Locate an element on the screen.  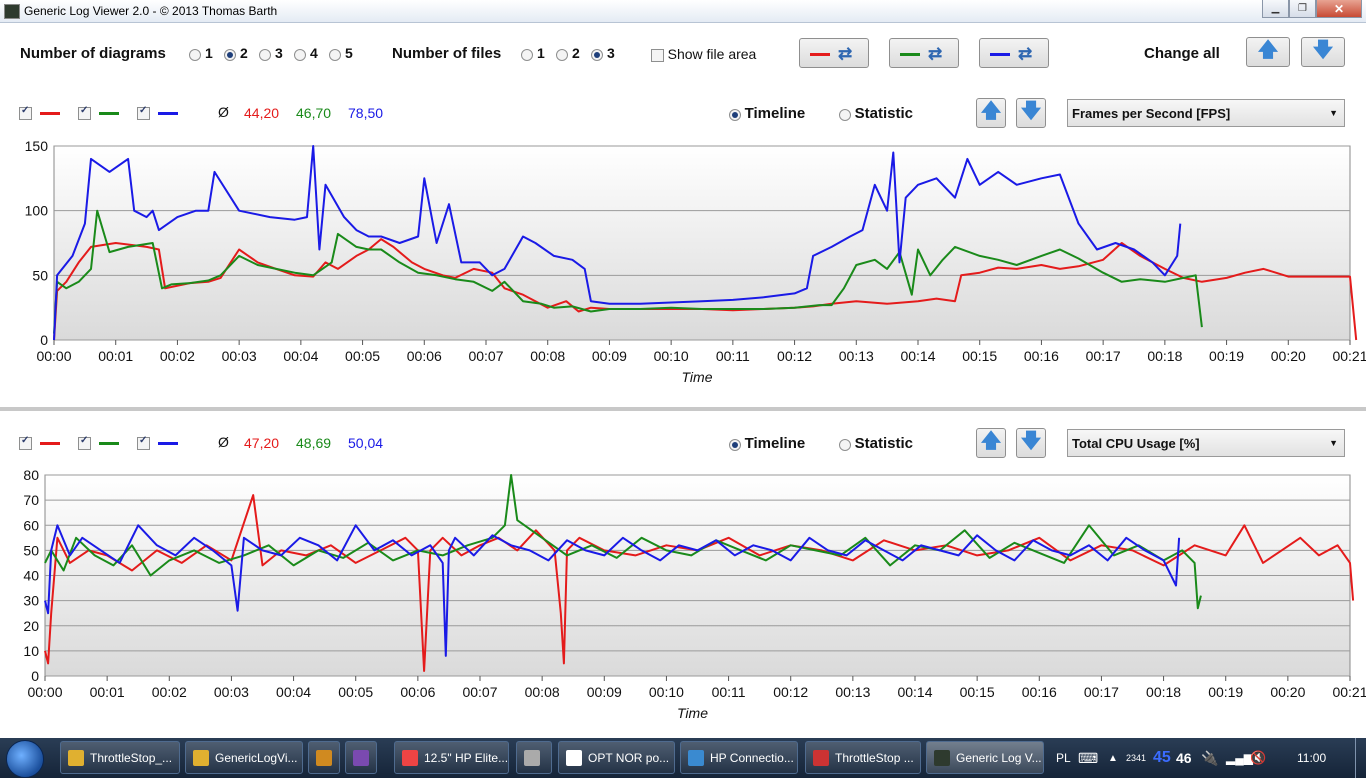
diagram-count-option-4: 4 is located at coordinates (306, 53).